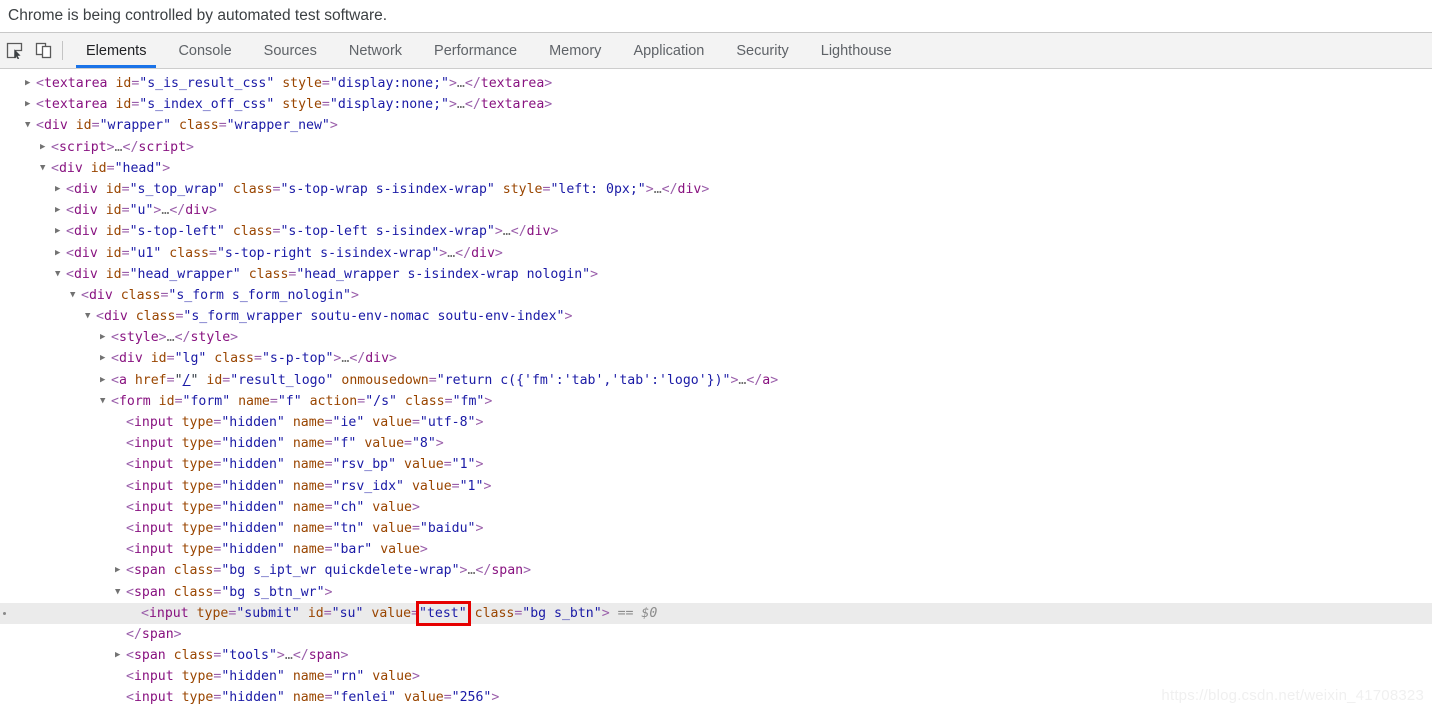  I want to click on tab-lighthouse: Lighthouse, so click(856, 50).